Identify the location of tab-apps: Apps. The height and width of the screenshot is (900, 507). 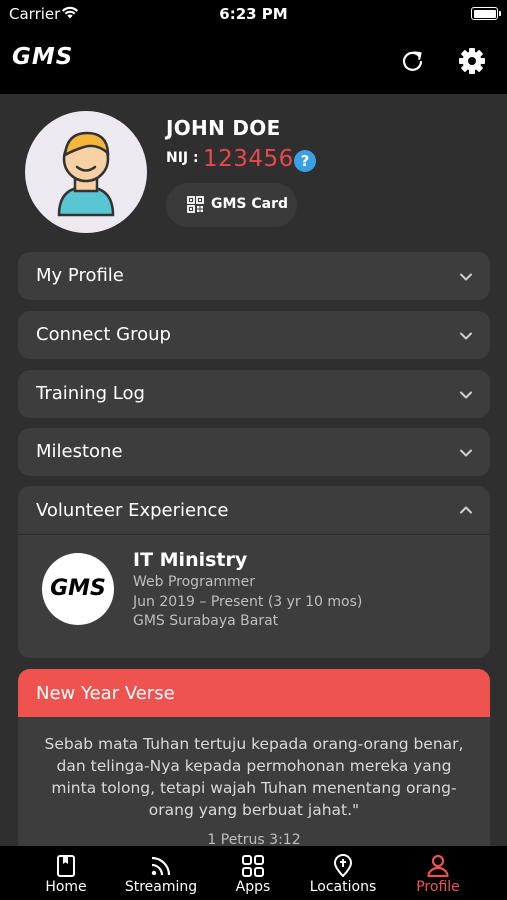
(253, 873).